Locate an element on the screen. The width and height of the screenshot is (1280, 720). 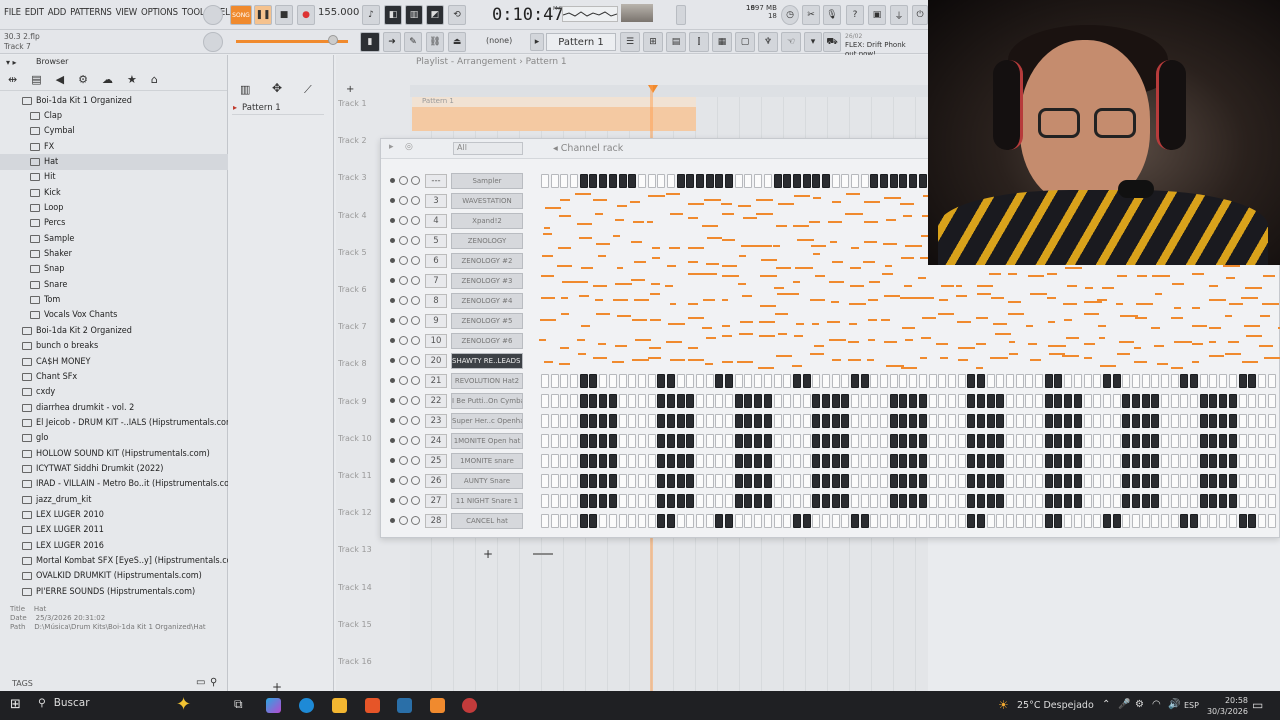
pencil-button: ✎ is located at coordinates (413, 42).